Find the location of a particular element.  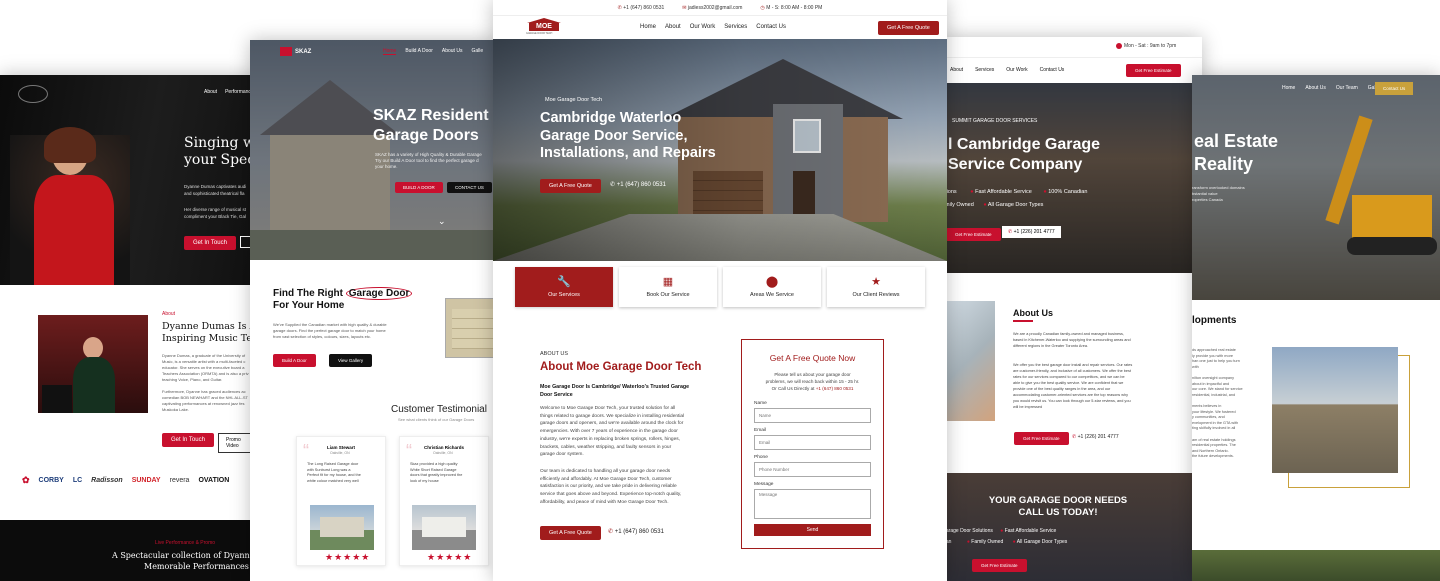

top-phone: ✆ +1 (647) 860 0531 is located at coordinates (641, 8).